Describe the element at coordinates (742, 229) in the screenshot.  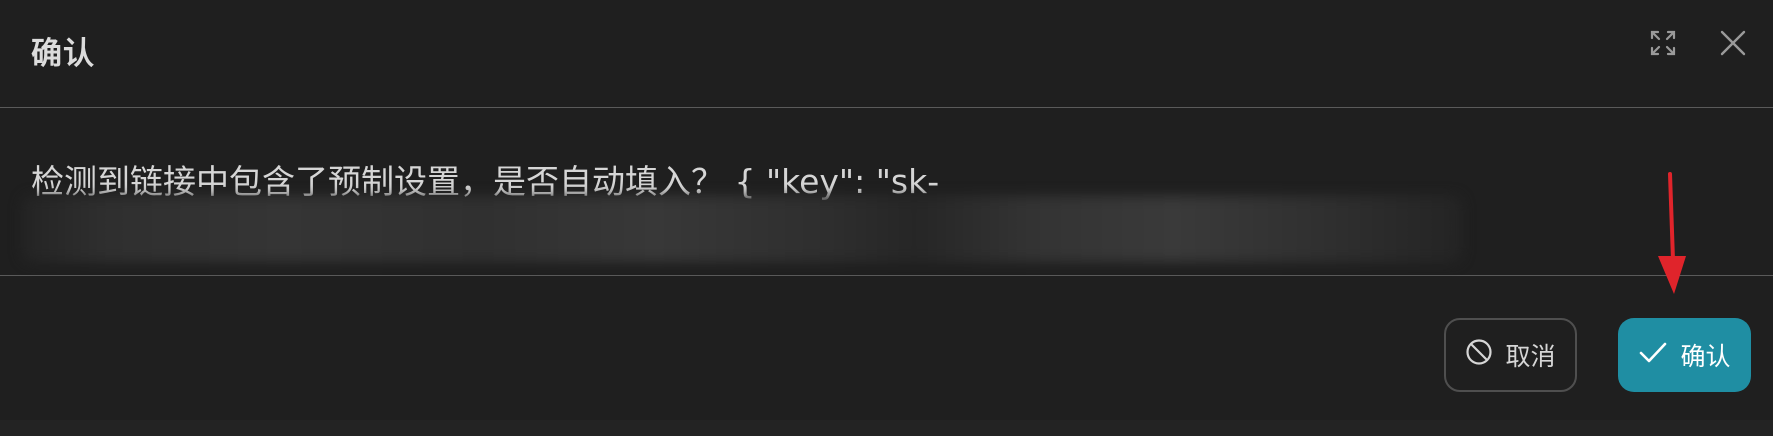
I see `redacted-content` at that location.